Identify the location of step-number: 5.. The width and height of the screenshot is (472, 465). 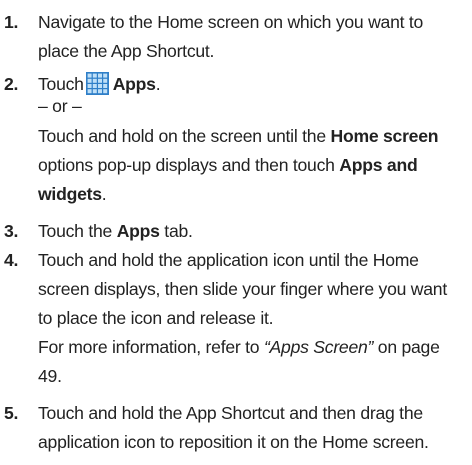
(11, 413).